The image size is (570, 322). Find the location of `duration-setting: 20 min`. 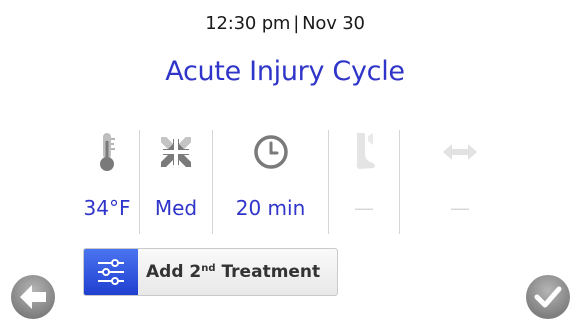

duration-setting: 20 min is located at coordinates (270, 180).